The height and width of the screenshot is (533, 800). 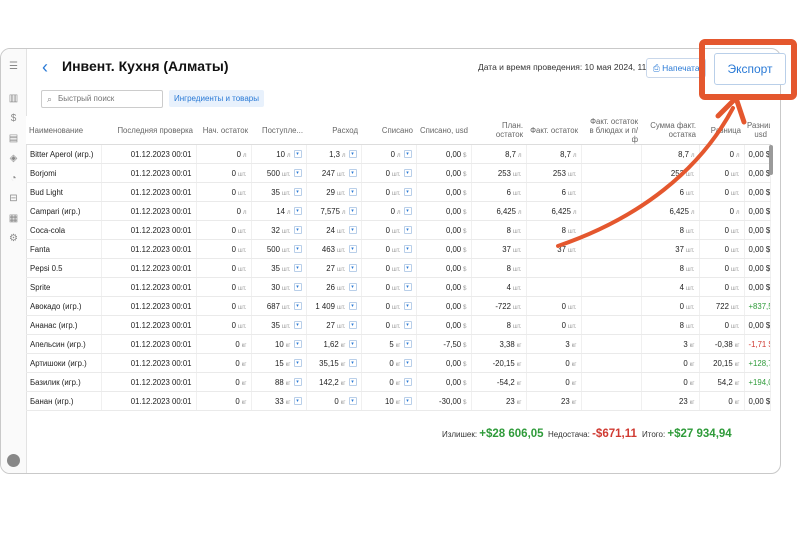 I want to click on annotation-arrow, so click(x=651, y=171).